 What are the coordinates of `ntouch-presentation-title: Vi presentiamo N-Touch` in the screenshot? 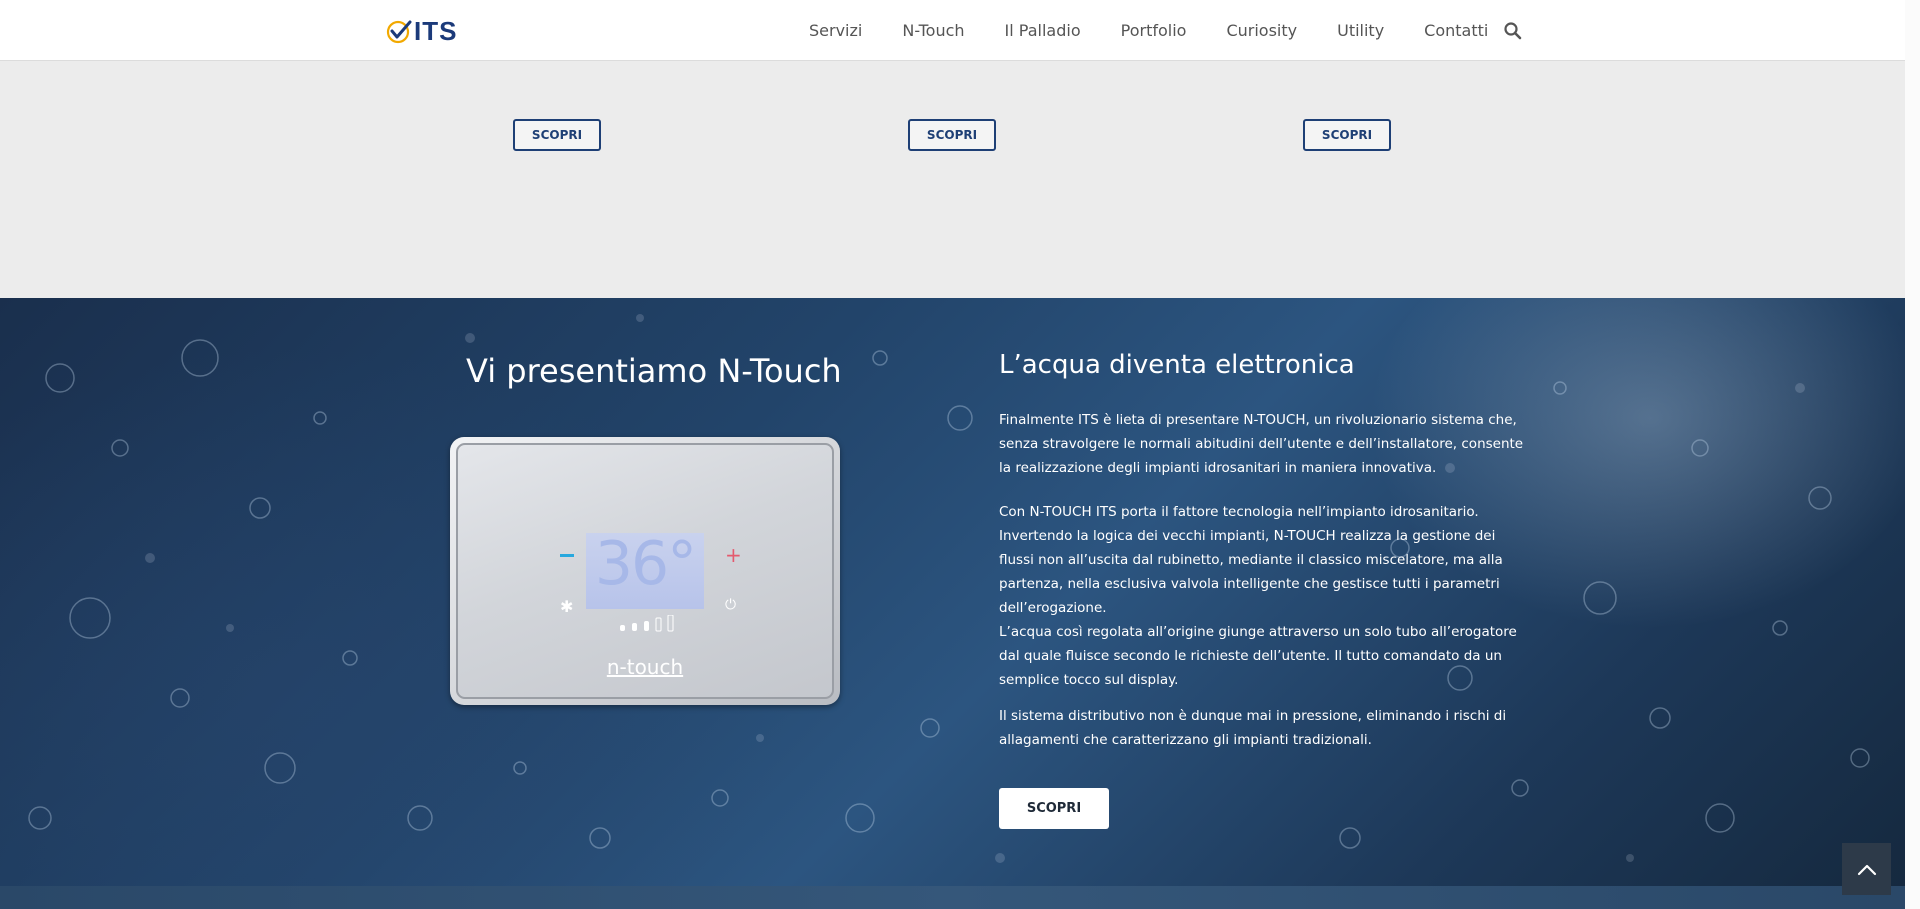 It's located at (654, 371).